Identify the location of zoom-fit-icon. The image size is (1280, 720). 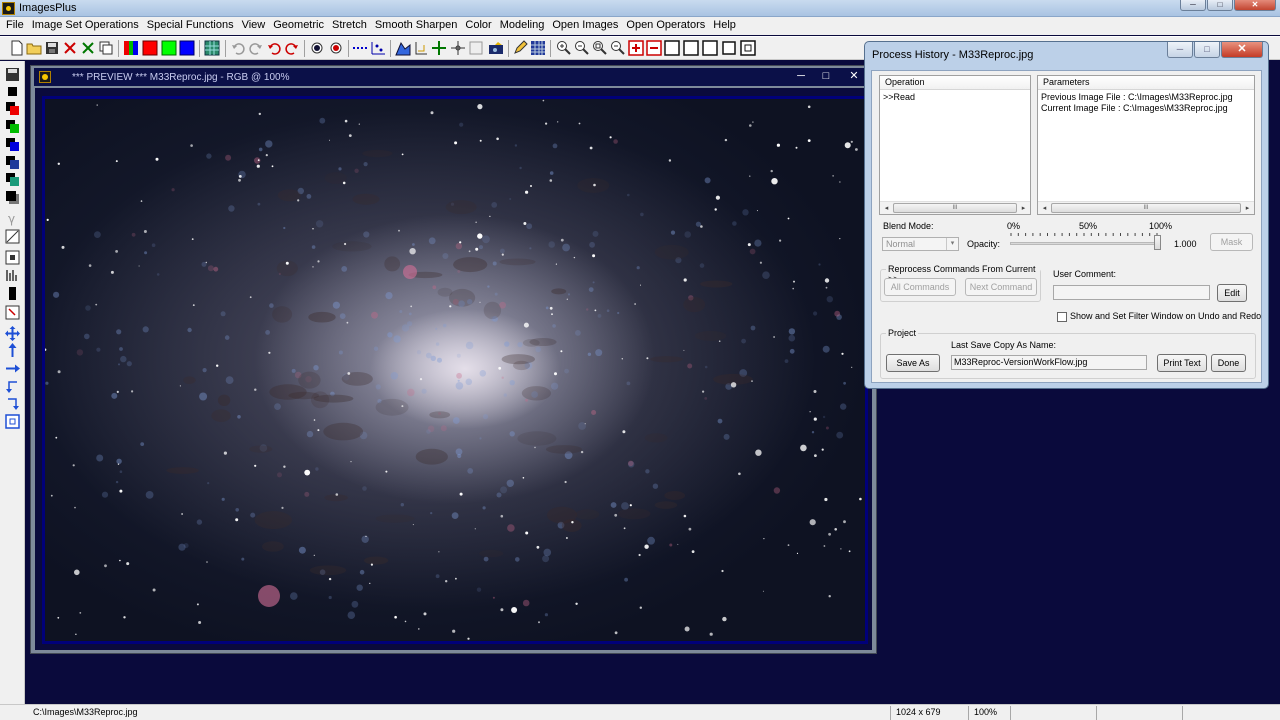
(600, 48).